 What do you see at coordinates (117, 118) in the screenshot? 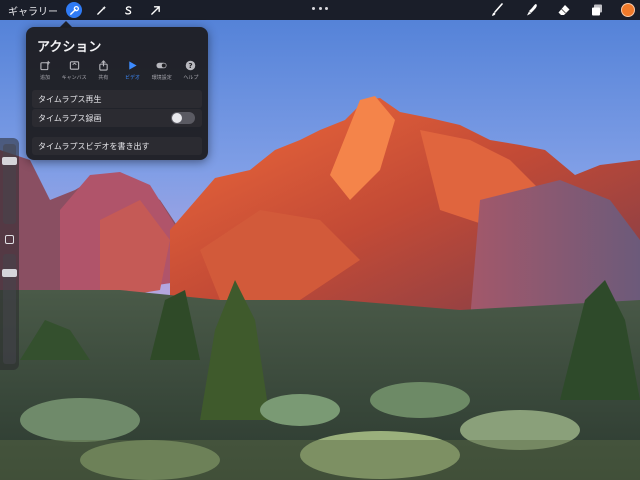
I see `timelapse-record-row: タイムラプス録画` at bounding box center [117, 118].